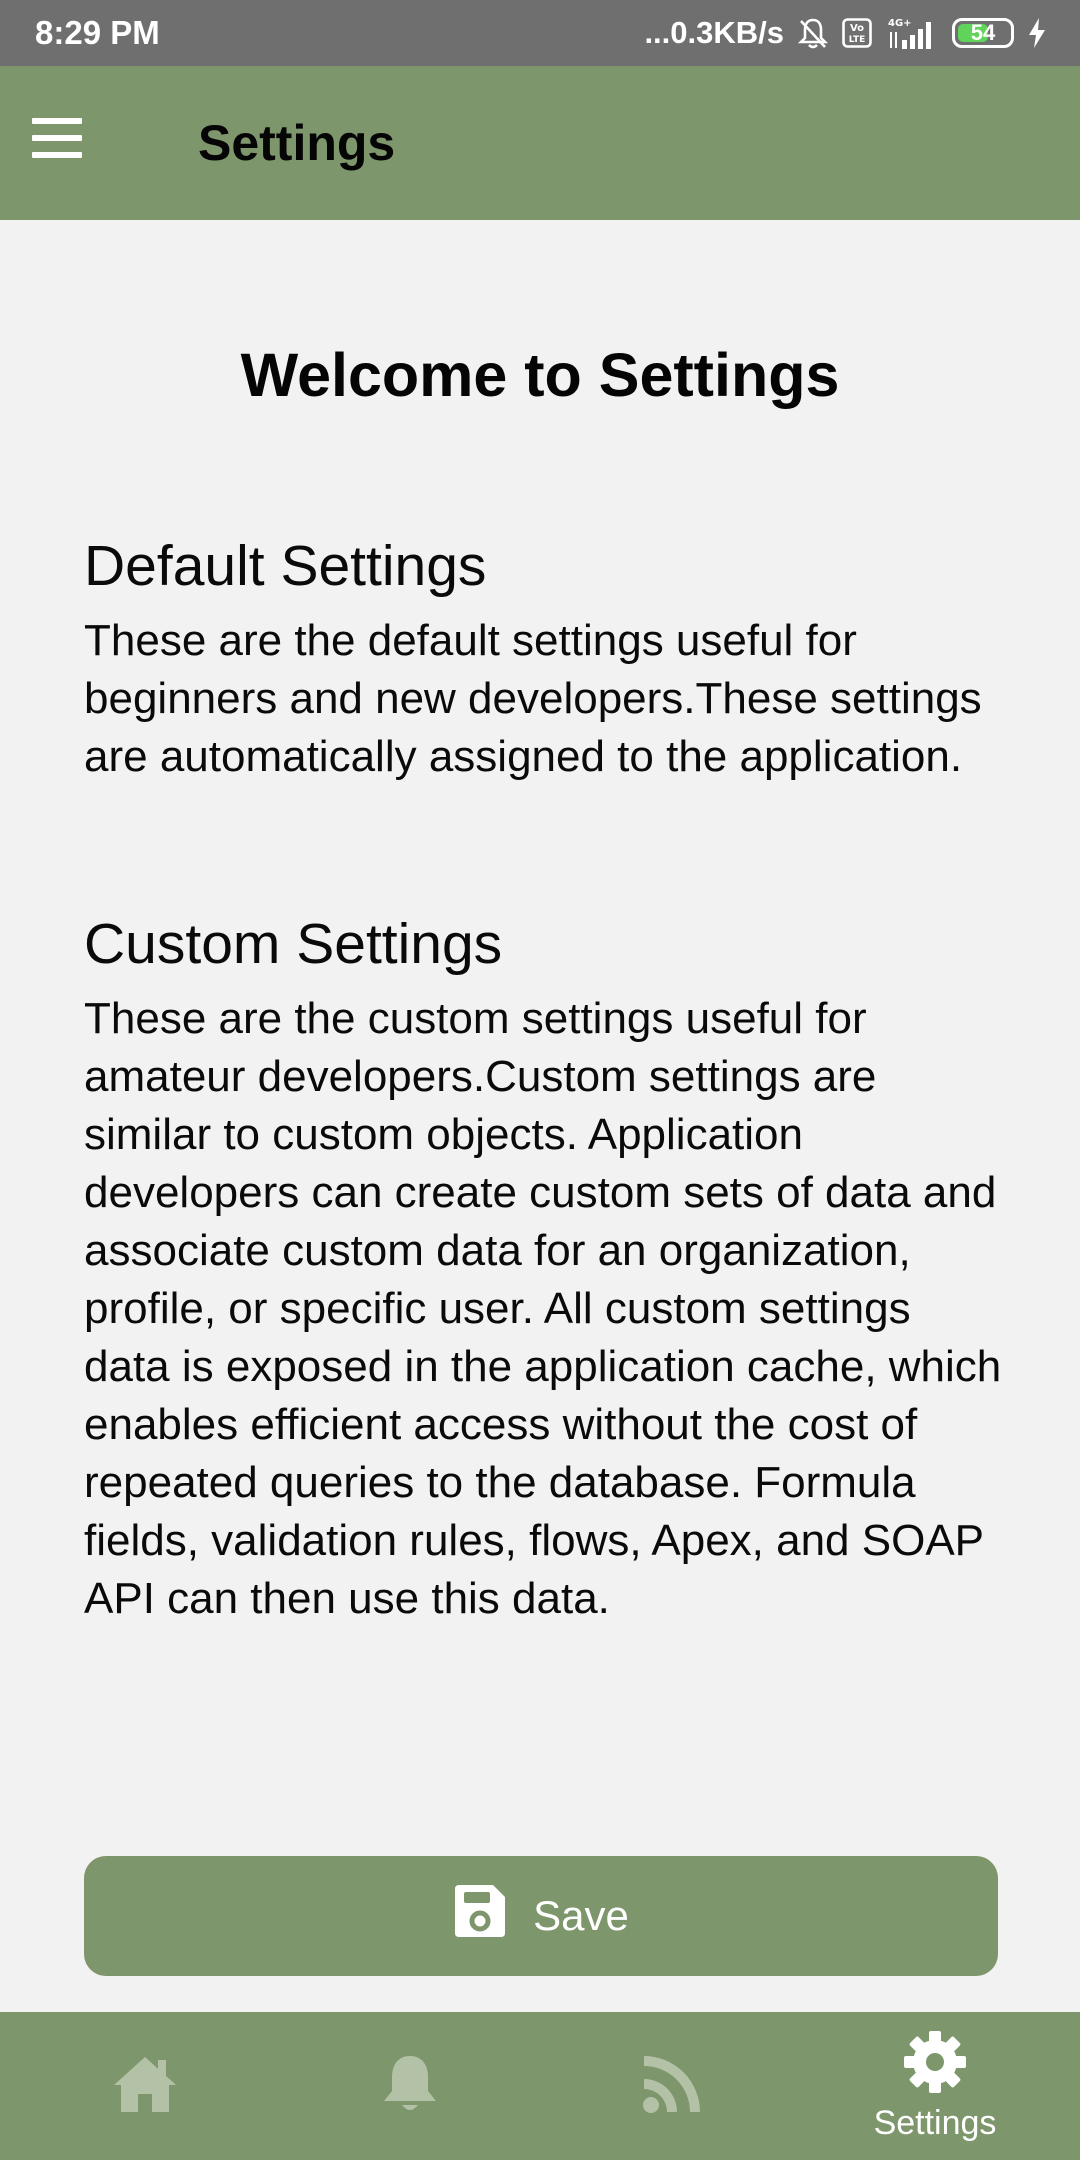 This screenshot has height=2160, width=1080. I want to click on home-icon, so click(145, 2086).